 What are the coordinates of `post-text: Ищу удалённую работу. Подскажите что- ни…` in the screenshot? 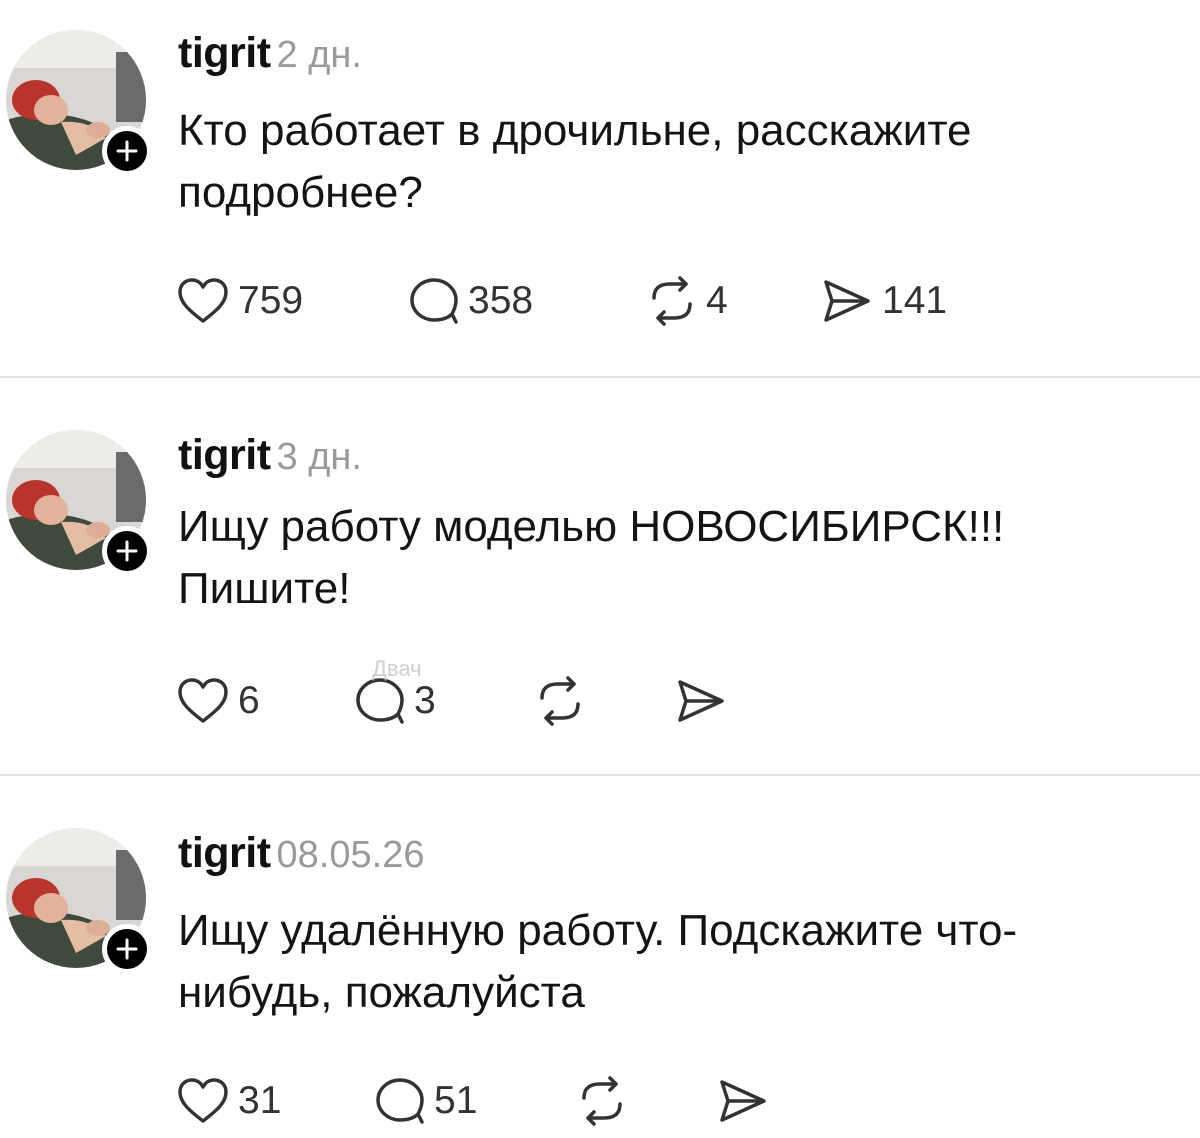 It's located at (673, 962).